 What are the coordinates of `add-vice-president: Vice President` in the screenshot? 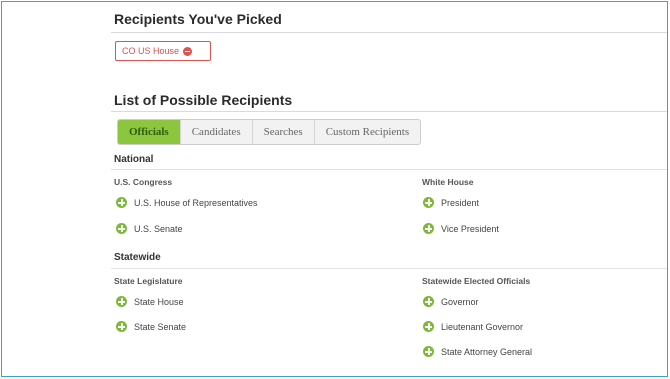 It's located at (461, 228).